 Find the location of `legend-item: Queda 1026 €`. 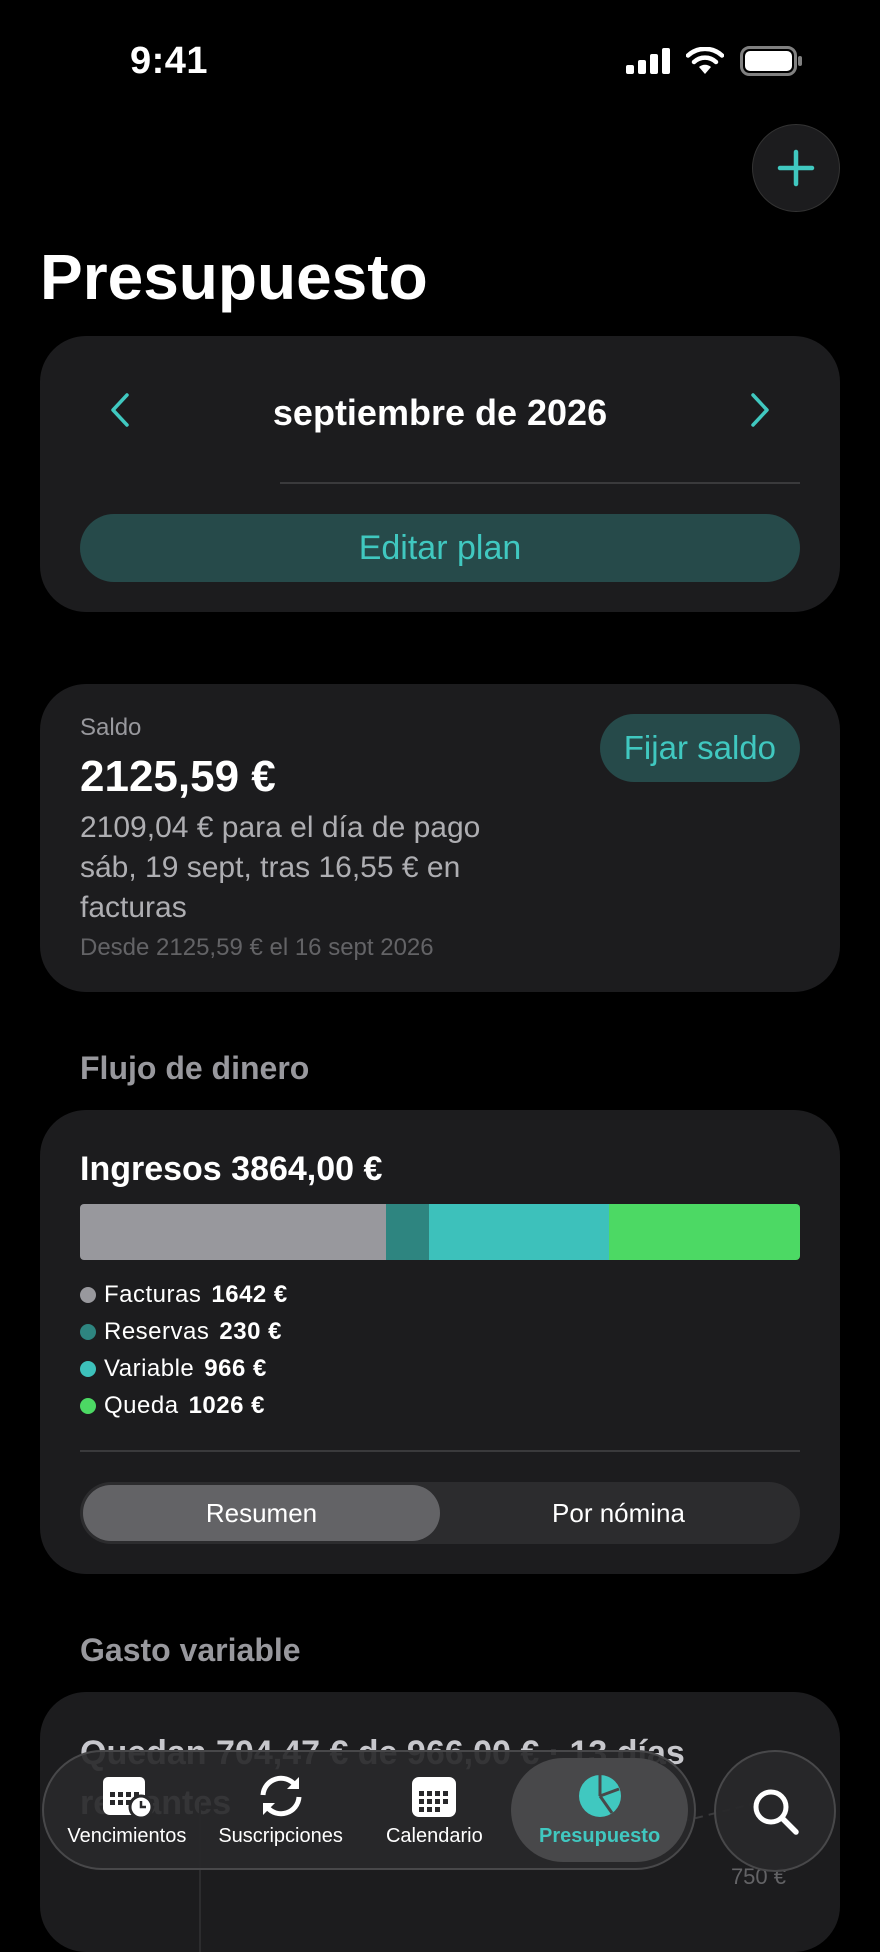

legend-item: Queda 1026 € is located at coordinates (184, 1405).